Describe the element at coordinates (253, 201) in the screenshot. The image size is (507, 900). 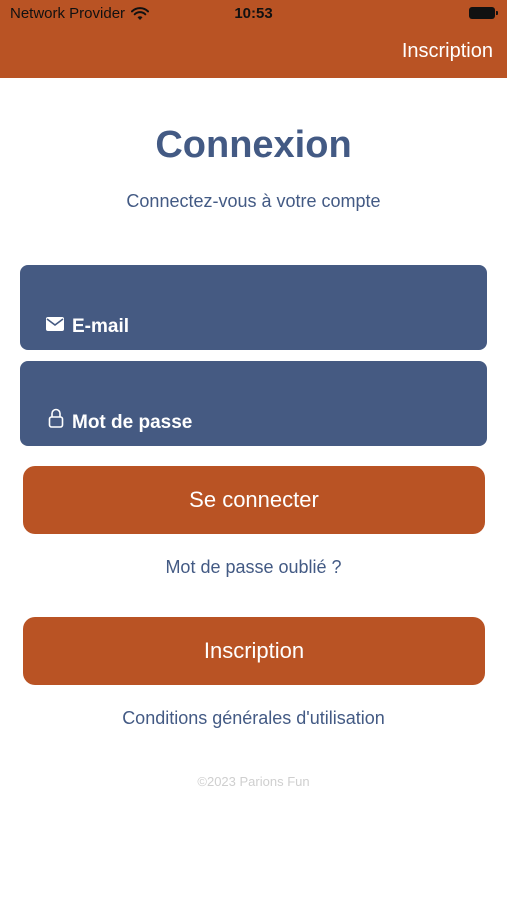
I see `page-subtitle: Connectez-vous à votre compte` at that location.